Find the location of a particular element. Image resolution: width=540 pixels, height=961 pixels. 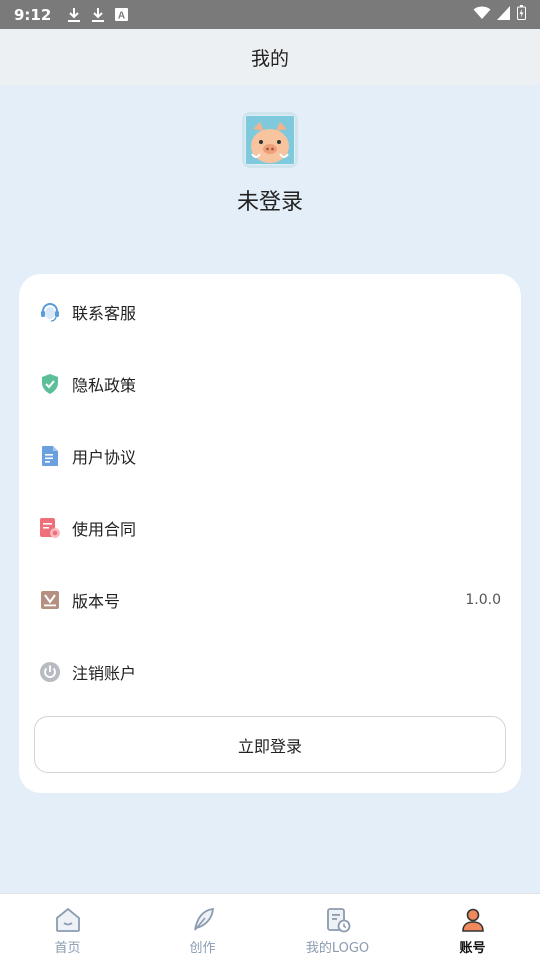

tab-account: 账号 is located at coordinates (472, 927).